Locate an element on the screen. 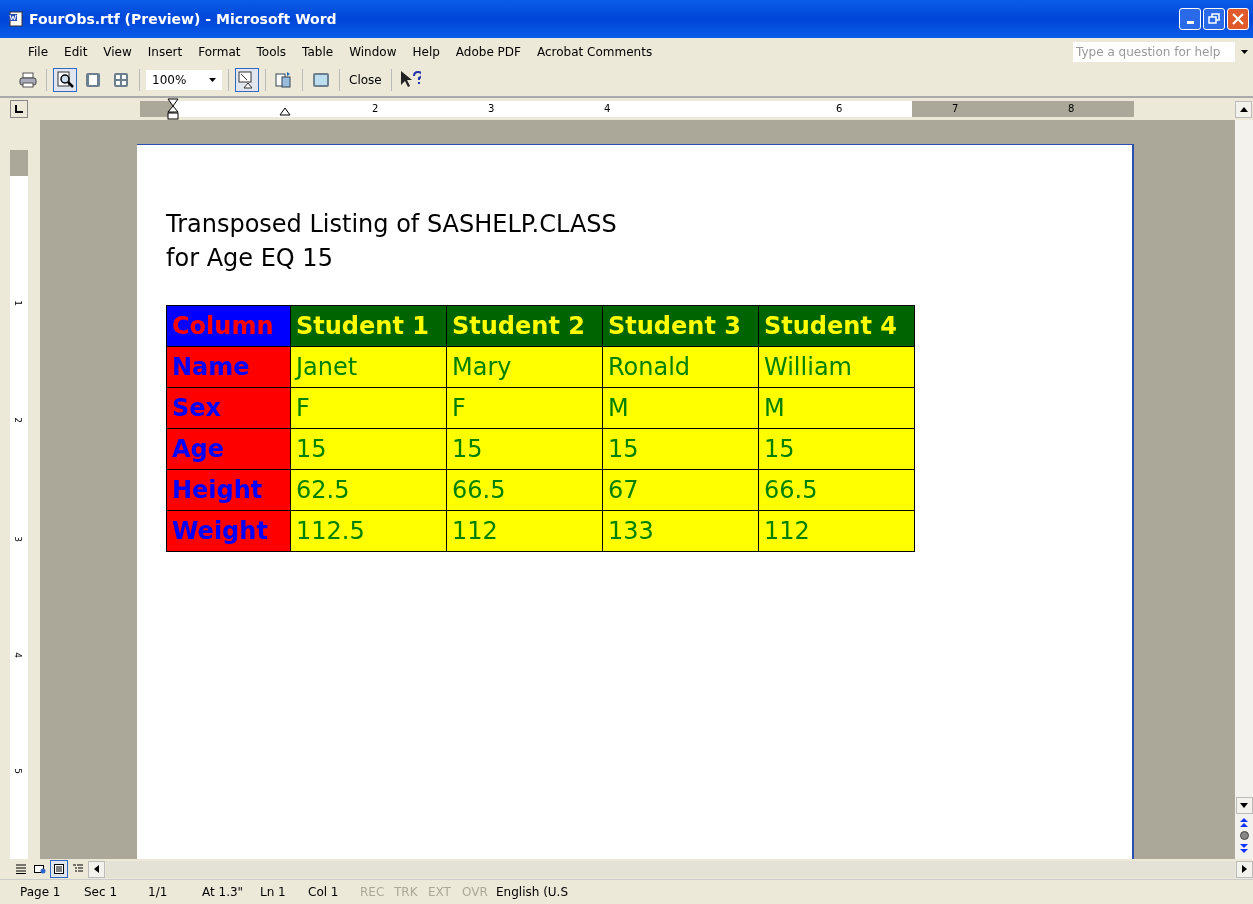 Image resolution: width=1253 pixels, height=904 pixels. previous-page-icon is located at coordinates (1244, 822).